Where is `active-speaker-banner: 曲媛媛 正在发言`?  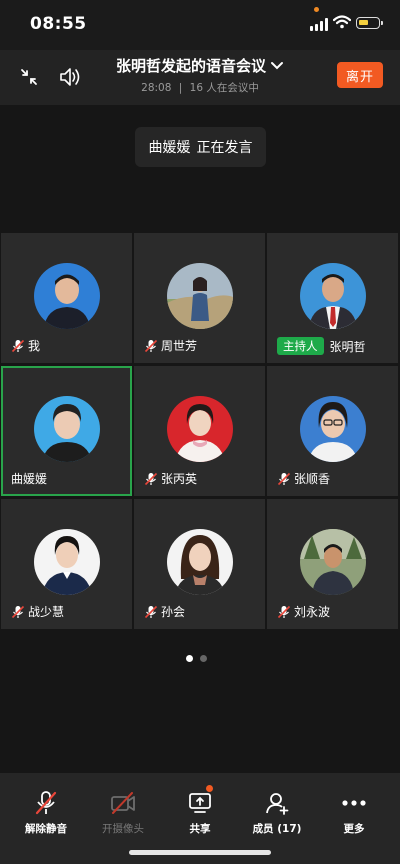 active-speaker-banner: 曲媛媛 正在发言 is located at coordinates (200, 147).